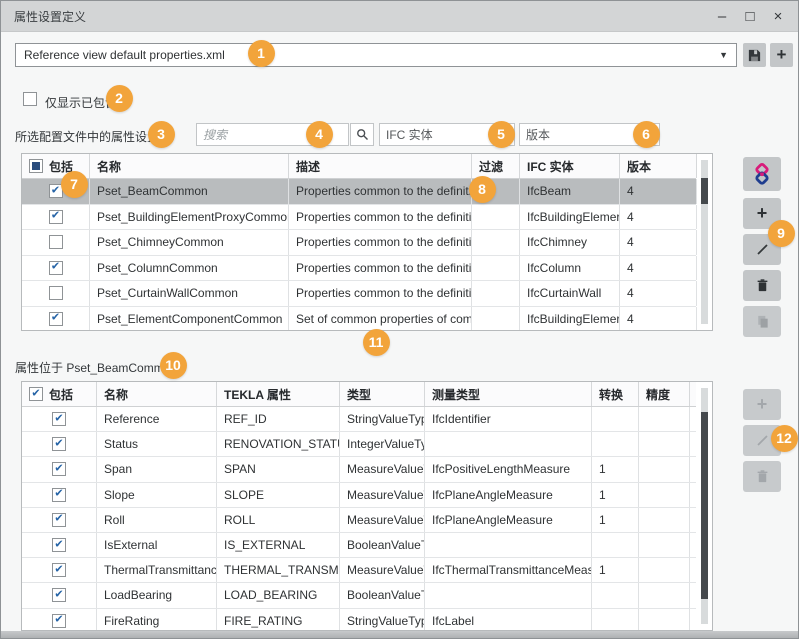 This screenshot has width=799, height=639. I want to click on properties-table-header: ✔ 包括 名称 TEKLA 属性 类型 测量类型 转换 精度, so click(359, 394).